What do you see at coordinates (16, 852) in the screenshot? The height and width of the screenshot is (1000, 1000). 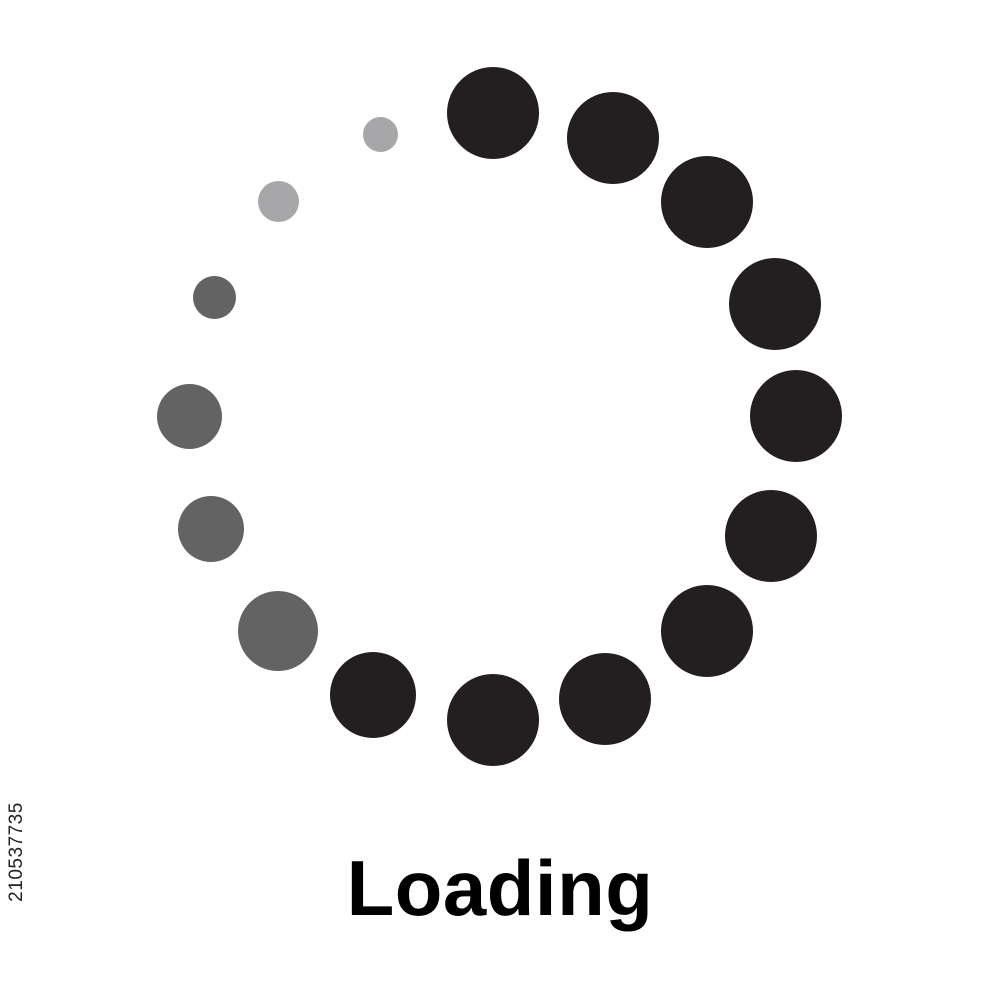 I see `stock-image-id: 210537735` at bounding box center [16, 852].